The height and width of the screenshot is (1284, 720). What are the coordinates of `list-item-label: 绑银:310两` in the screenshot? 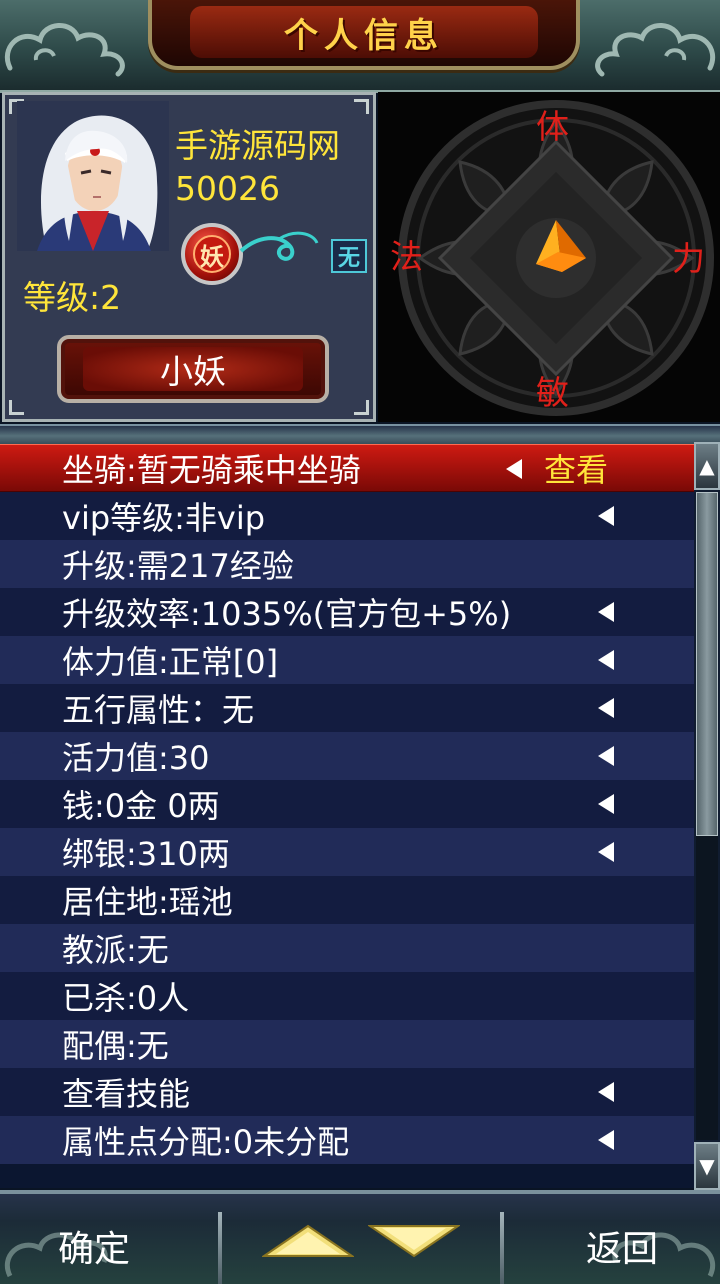 It's located at (146, 854).